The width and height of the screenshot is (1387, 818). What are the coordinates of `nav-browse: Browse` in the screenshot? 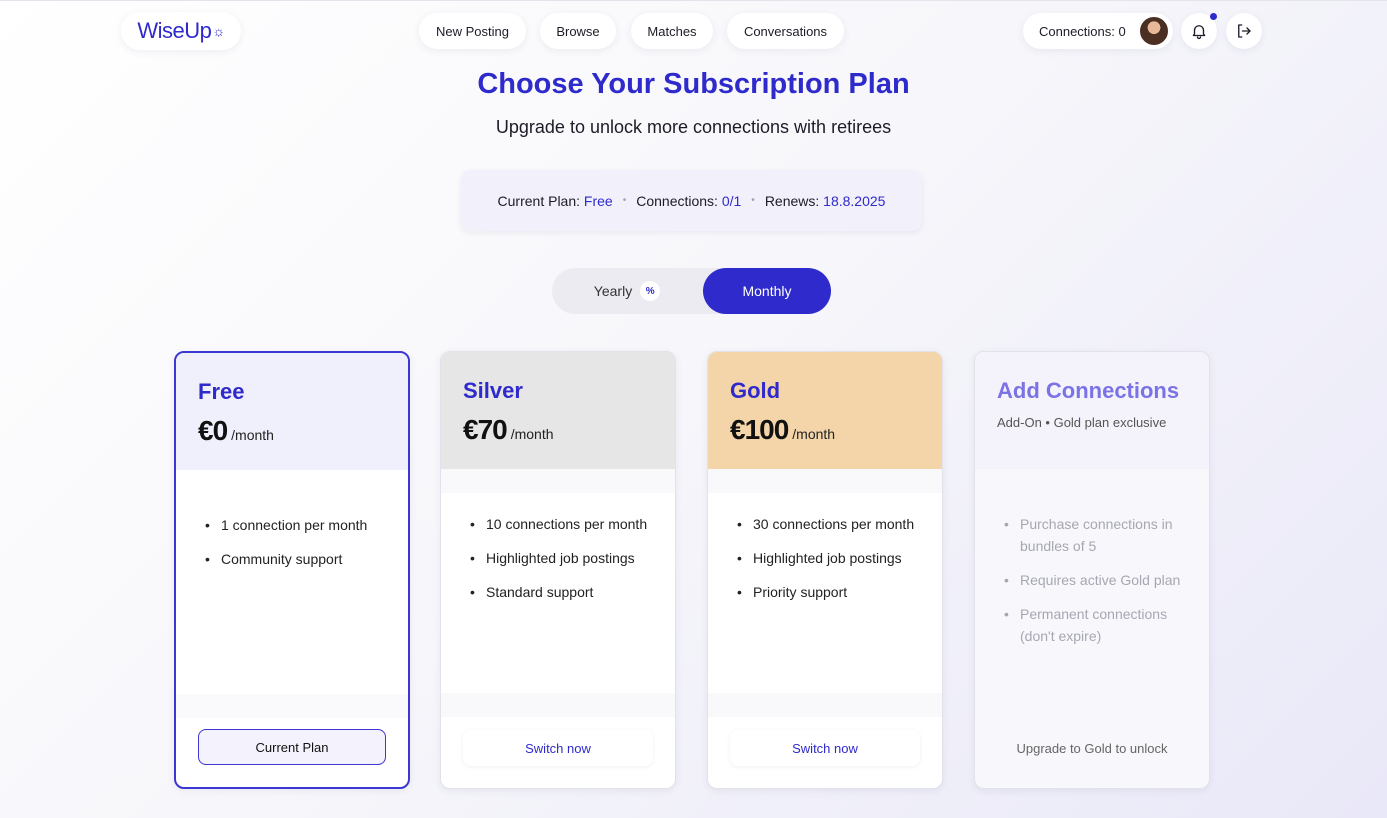 It's located at (578, 31).